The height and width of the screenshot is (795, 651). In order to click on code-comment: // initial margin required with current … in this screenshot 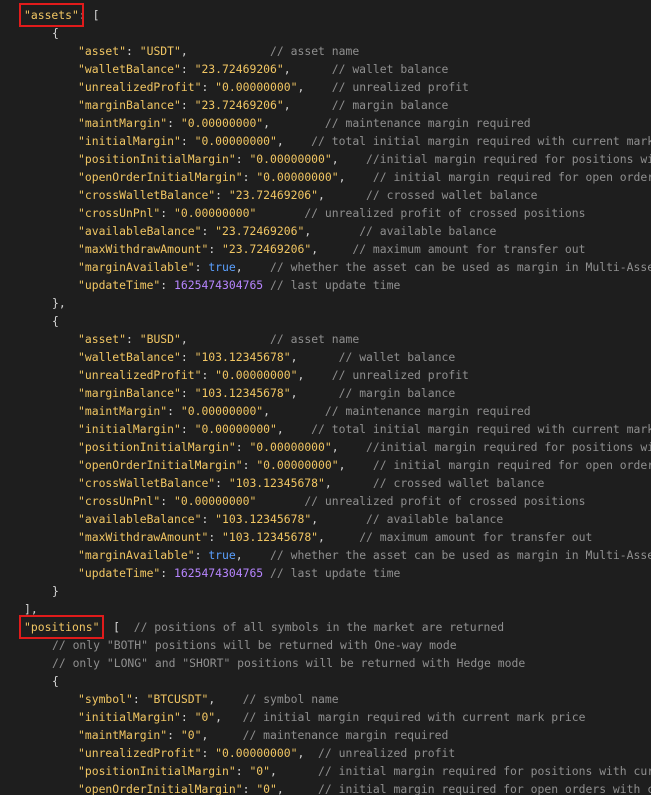, I will do `click(404, 717)`.